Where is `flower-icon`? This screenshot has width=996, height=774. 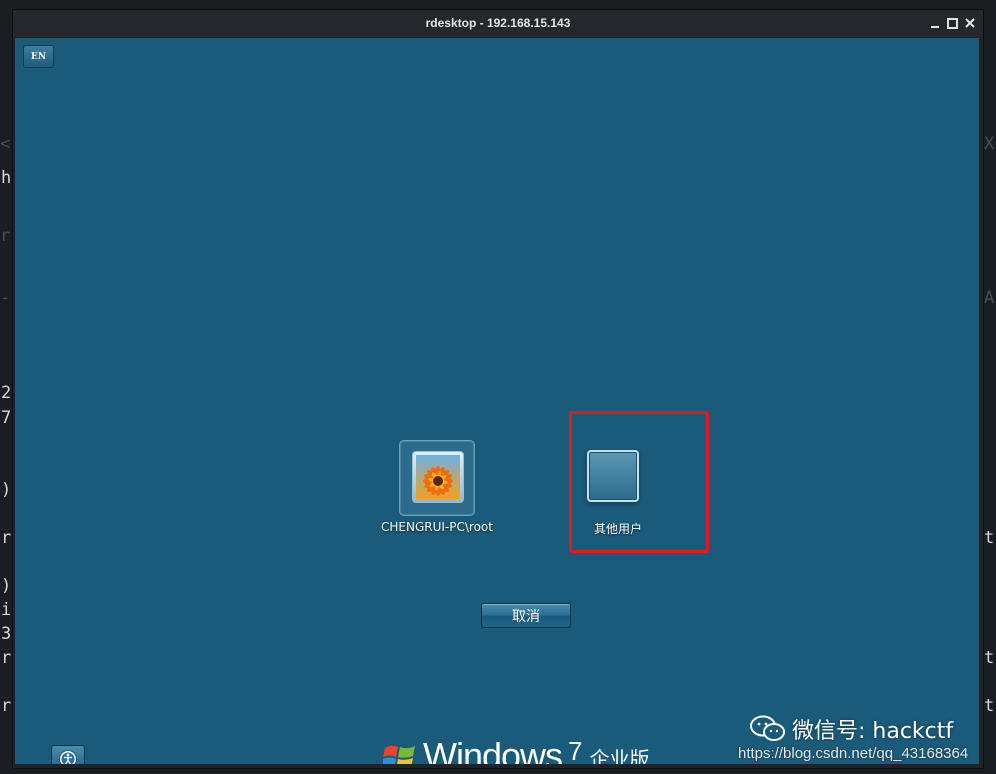
flower-icon is located at coordinates (438, 477).